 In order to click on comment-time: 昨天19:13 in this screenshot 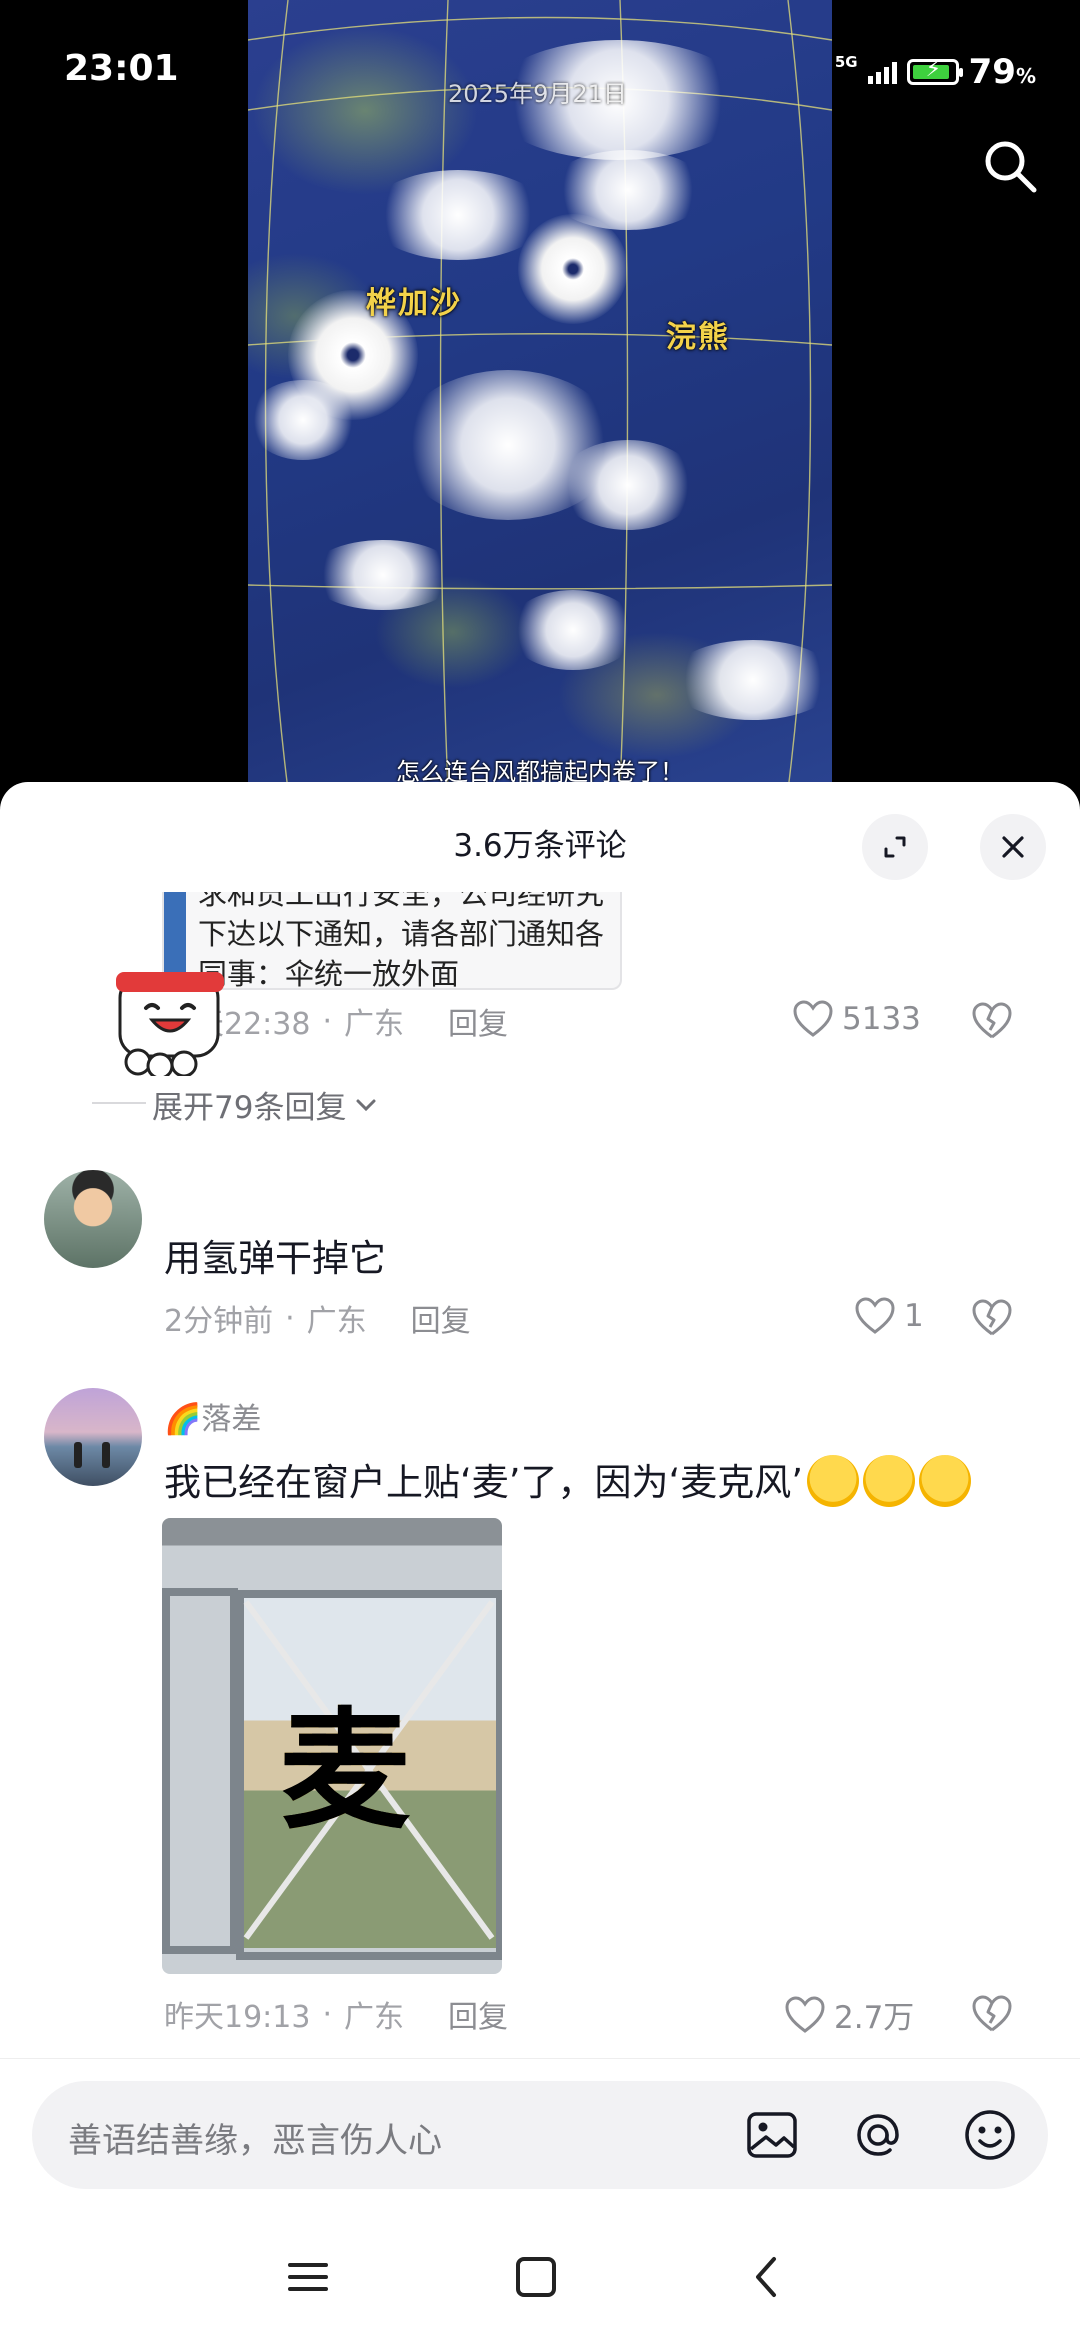, I will do `click(237, 2017)`.